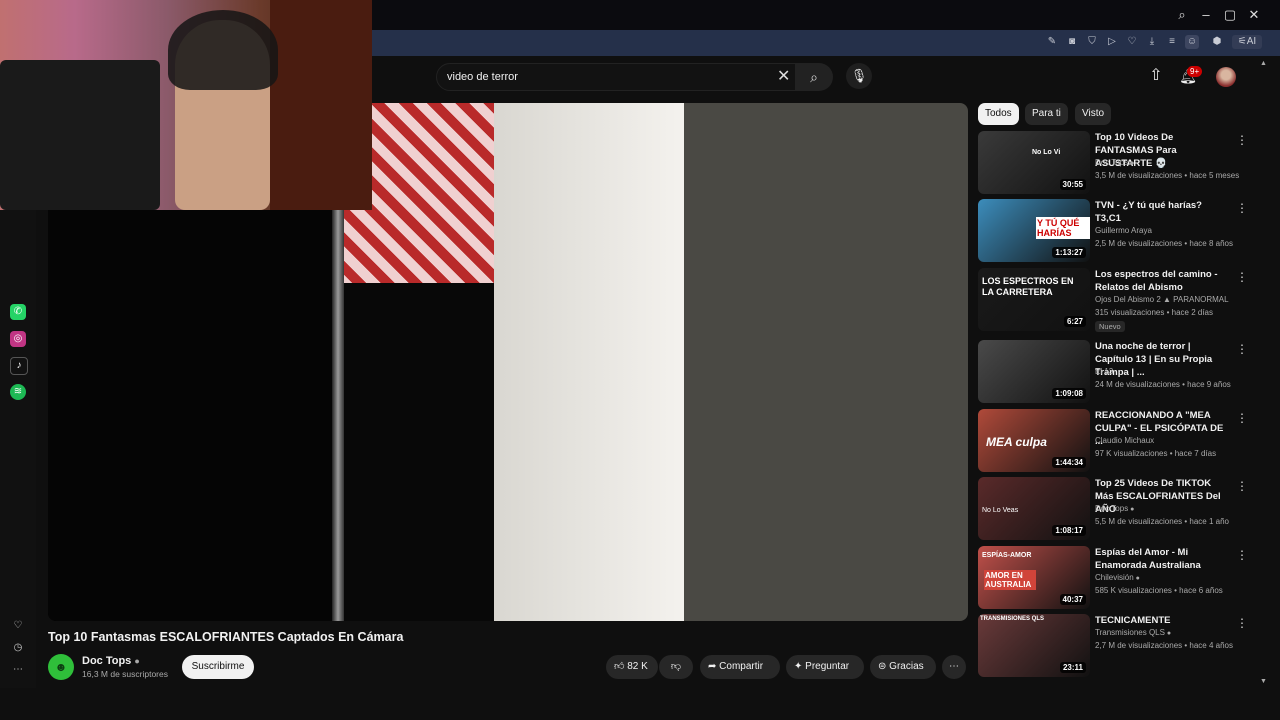 Image resolution: width=1280 pixels, height=720 pixels. What do you see at coordinates (1028, 286) in the screenshot?
I see `thumbnail-text: LOS ESPECTROS EN LA CARRETERA` at bounding box center [1028, 286].